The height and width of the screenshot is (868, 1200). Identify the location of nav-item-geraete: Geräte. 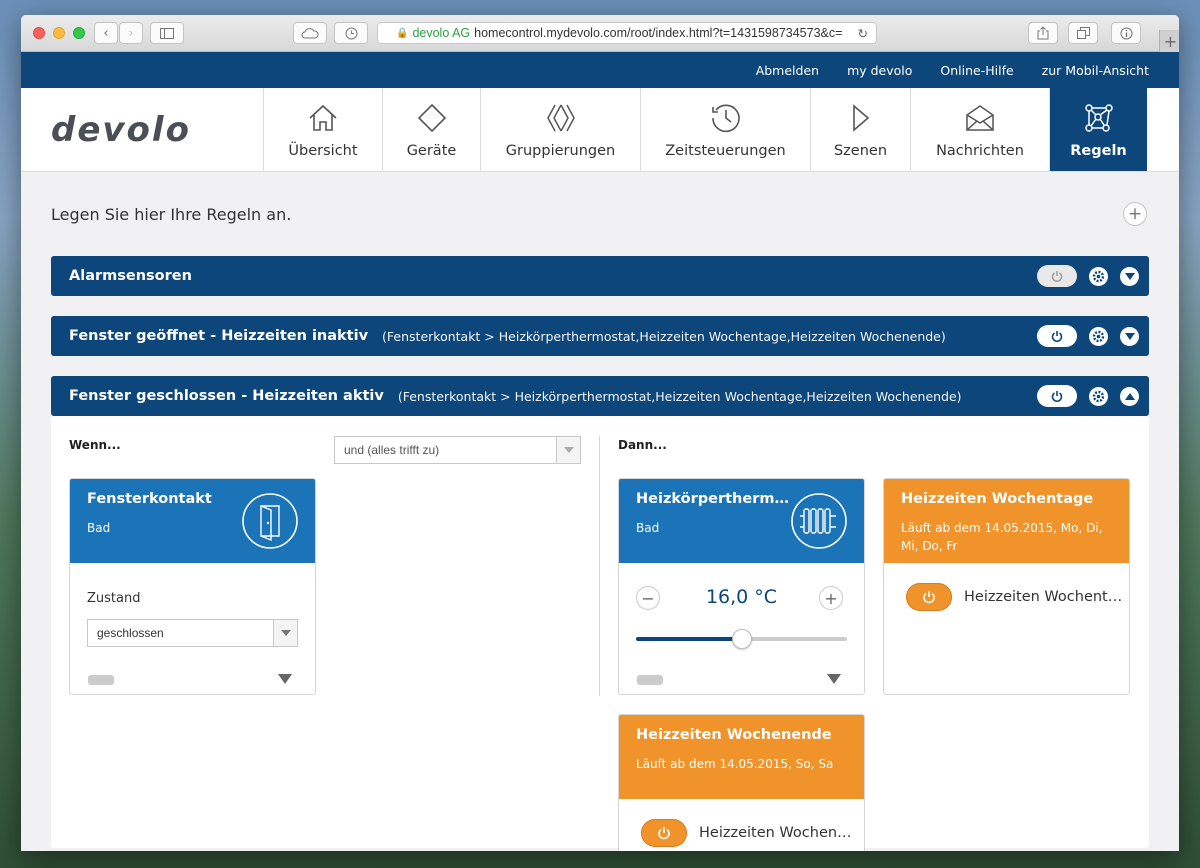
(431, 129).